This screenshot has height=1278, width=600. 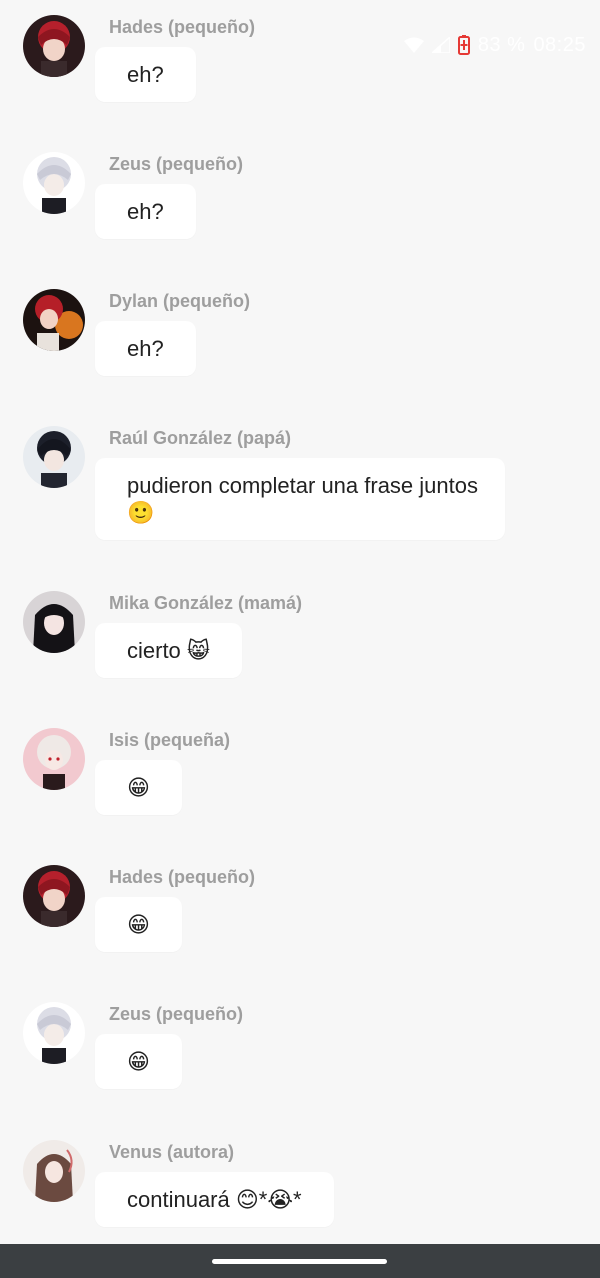 What do you see at coordinates (54, 1171) in the screenshot?
I see `avatar-venus` at bounding box center [54, 1171].